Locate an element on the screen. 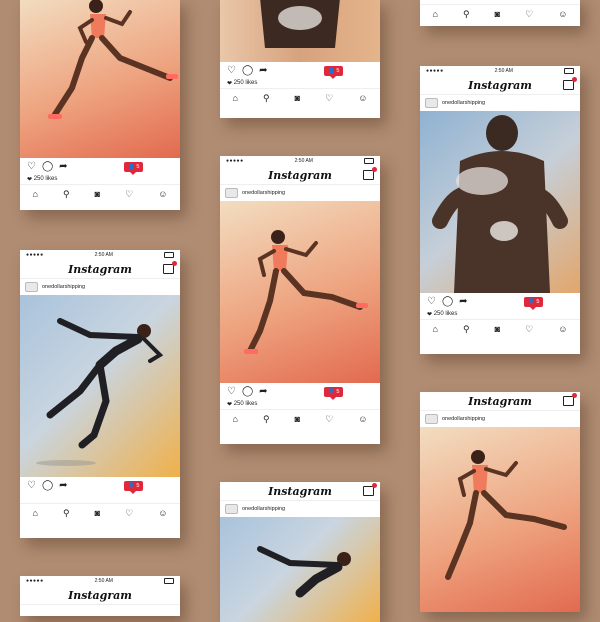  likes-row: ❤ 250 likes 👤 5 is located at coordinates (300, 398).